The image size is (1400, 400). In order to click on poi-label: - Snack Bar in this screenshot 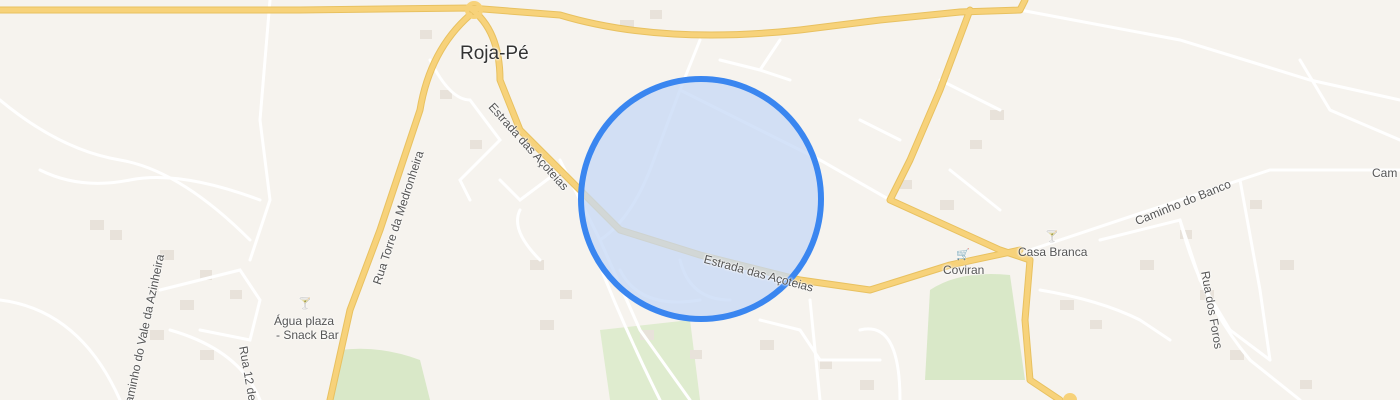, I will do `click(307, 335)`.